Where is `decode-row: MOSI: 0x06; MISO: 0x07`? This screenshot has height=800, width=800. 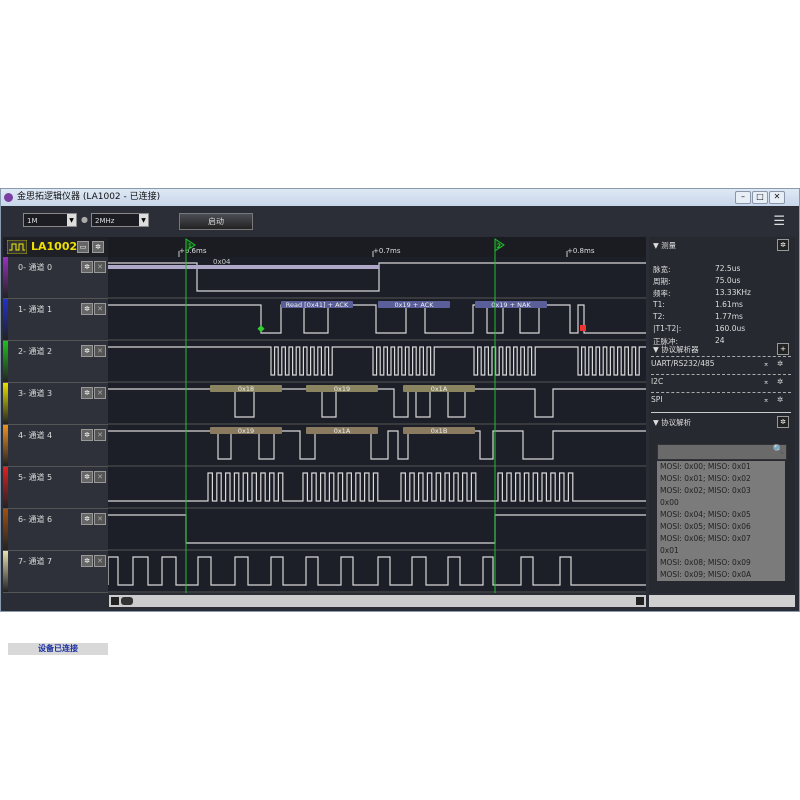 decode-row: MOSI: 0x06; MISO: 0x07 is located at coordinates (721, 539).